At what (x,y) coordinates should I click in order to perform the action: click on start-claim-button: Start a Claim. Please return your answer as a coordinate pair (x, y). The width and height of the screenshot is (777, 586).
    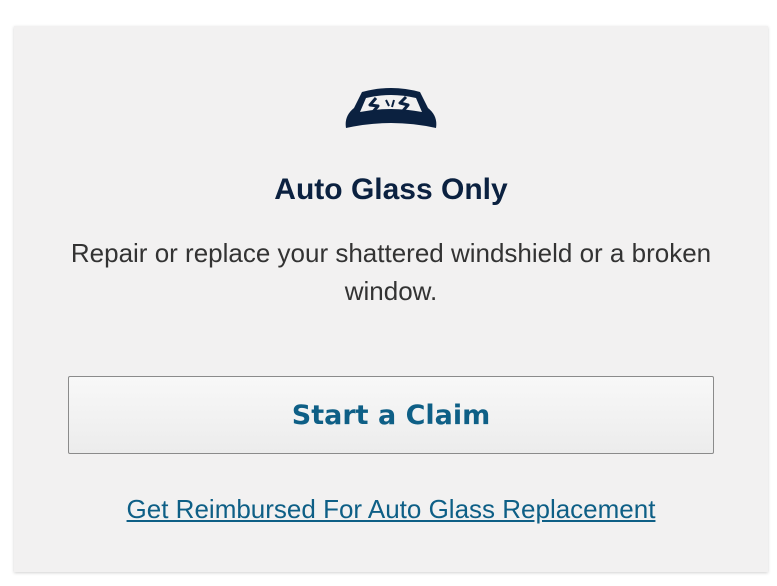
    Looking at the image, I should click on (391, 415).